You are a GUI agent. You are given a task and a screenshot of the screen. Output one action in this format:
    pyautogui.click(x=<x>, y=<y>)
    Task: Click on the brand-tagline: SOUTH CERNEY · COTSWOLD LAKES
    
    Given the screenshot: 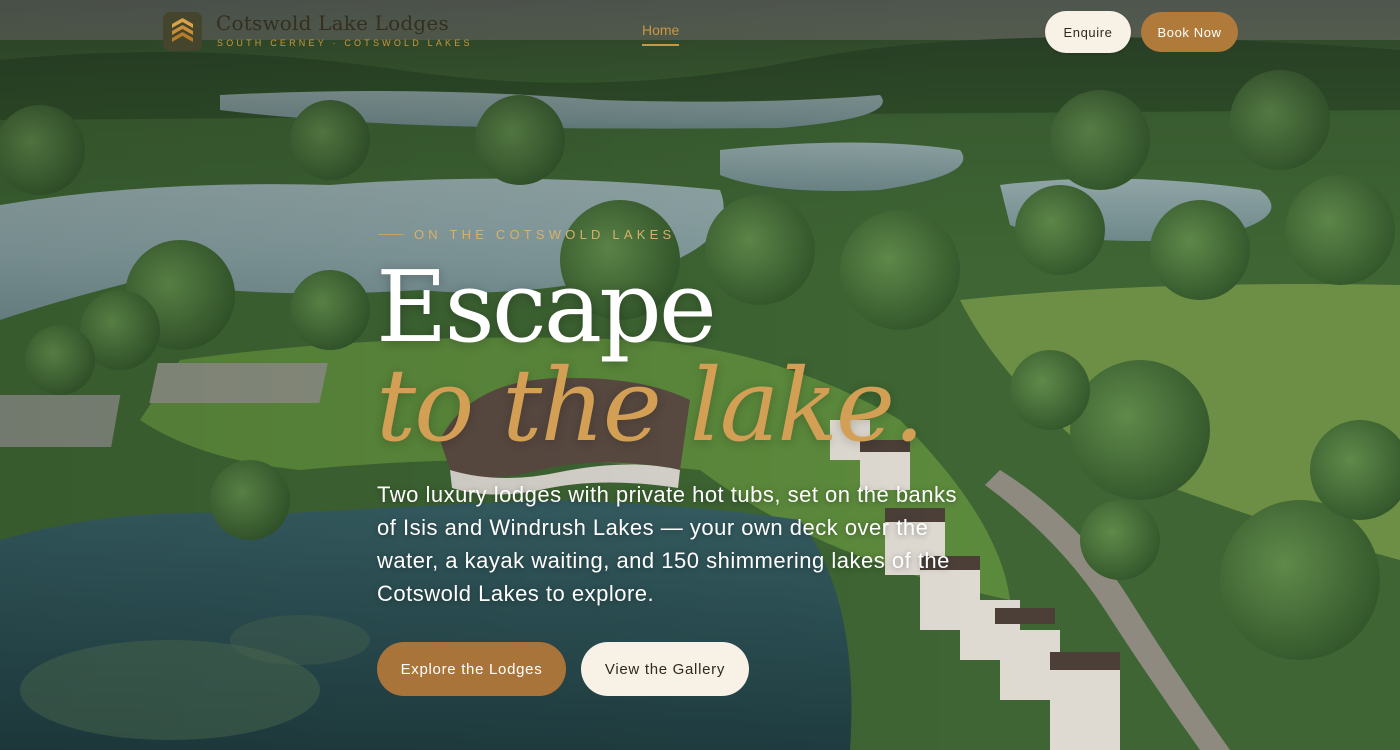 What is the action you would take?
    pyautogui.click(x=345, y=43)
    